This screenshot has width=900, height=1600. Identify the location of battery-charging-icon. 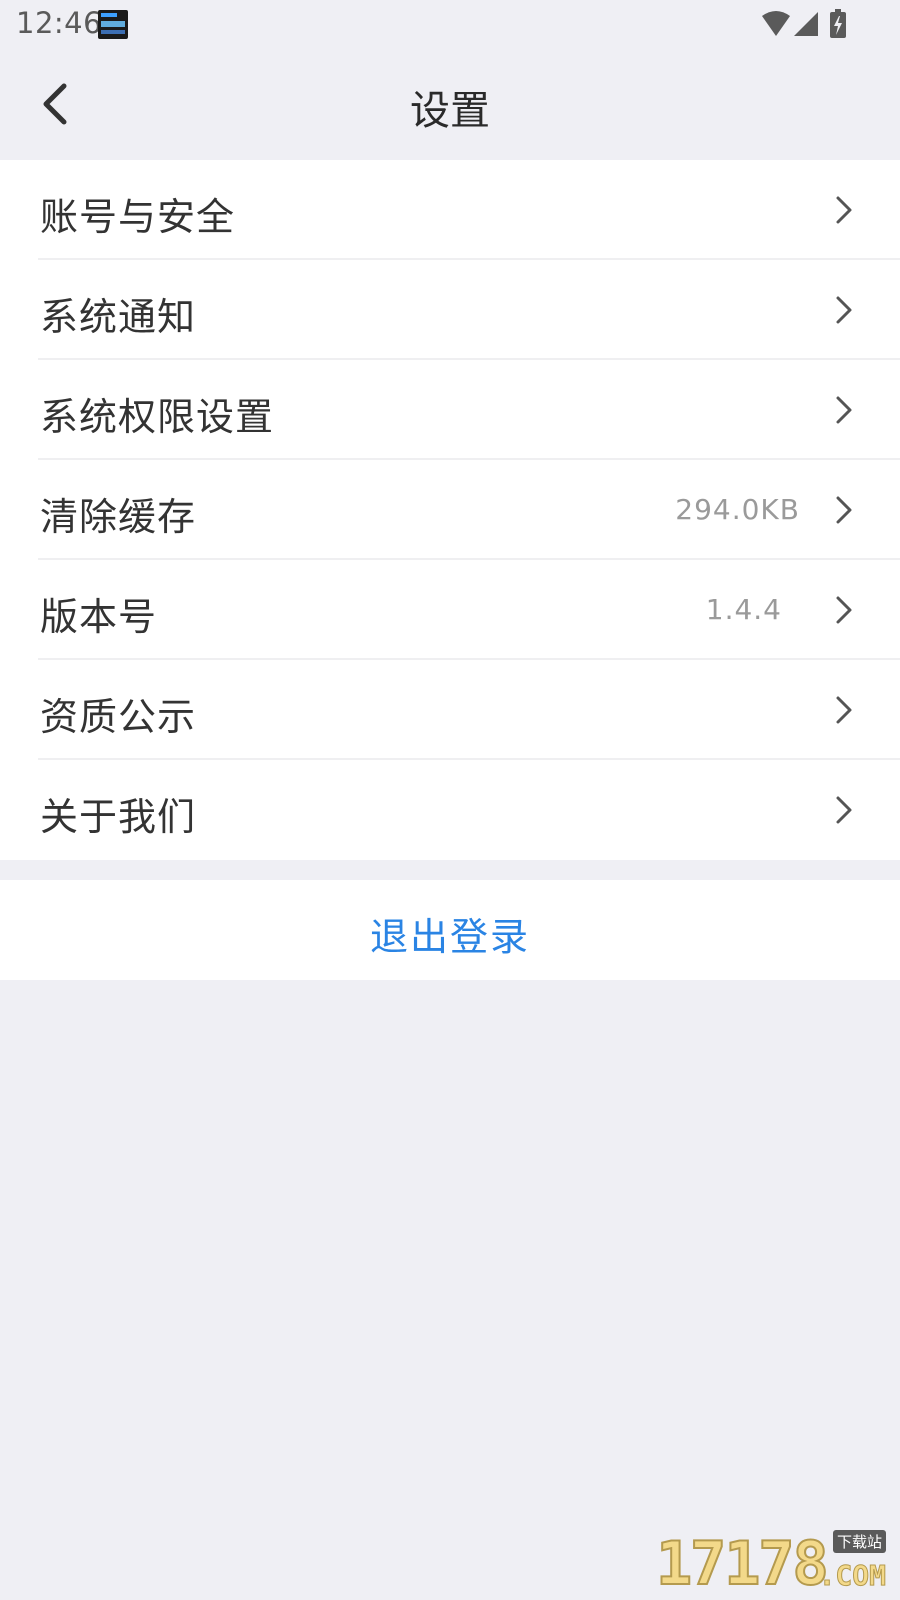
(838, 23).